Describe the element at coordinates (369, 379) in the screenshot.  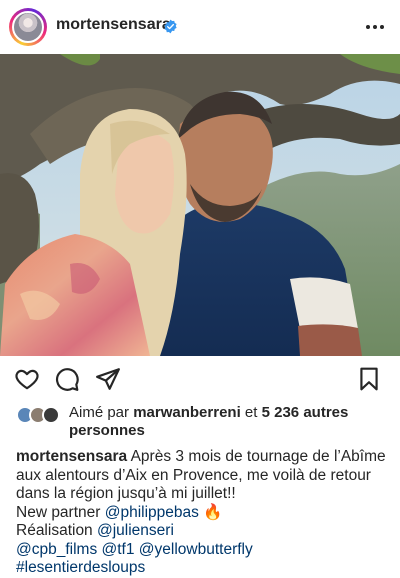
I see `bookmark-icon` at that location.